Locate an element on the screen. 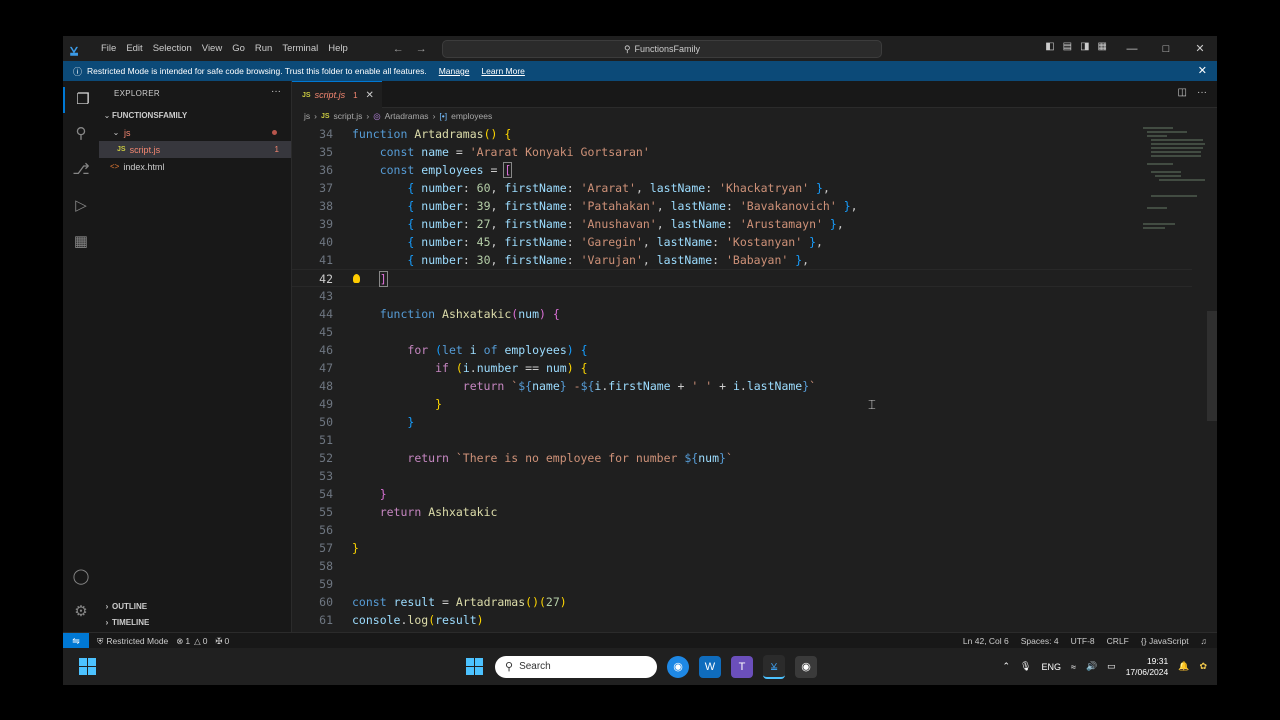 The width and height of the screenshot is (1280, 720). breadcrumb-variable: employees is located at coordinates (471, 116).